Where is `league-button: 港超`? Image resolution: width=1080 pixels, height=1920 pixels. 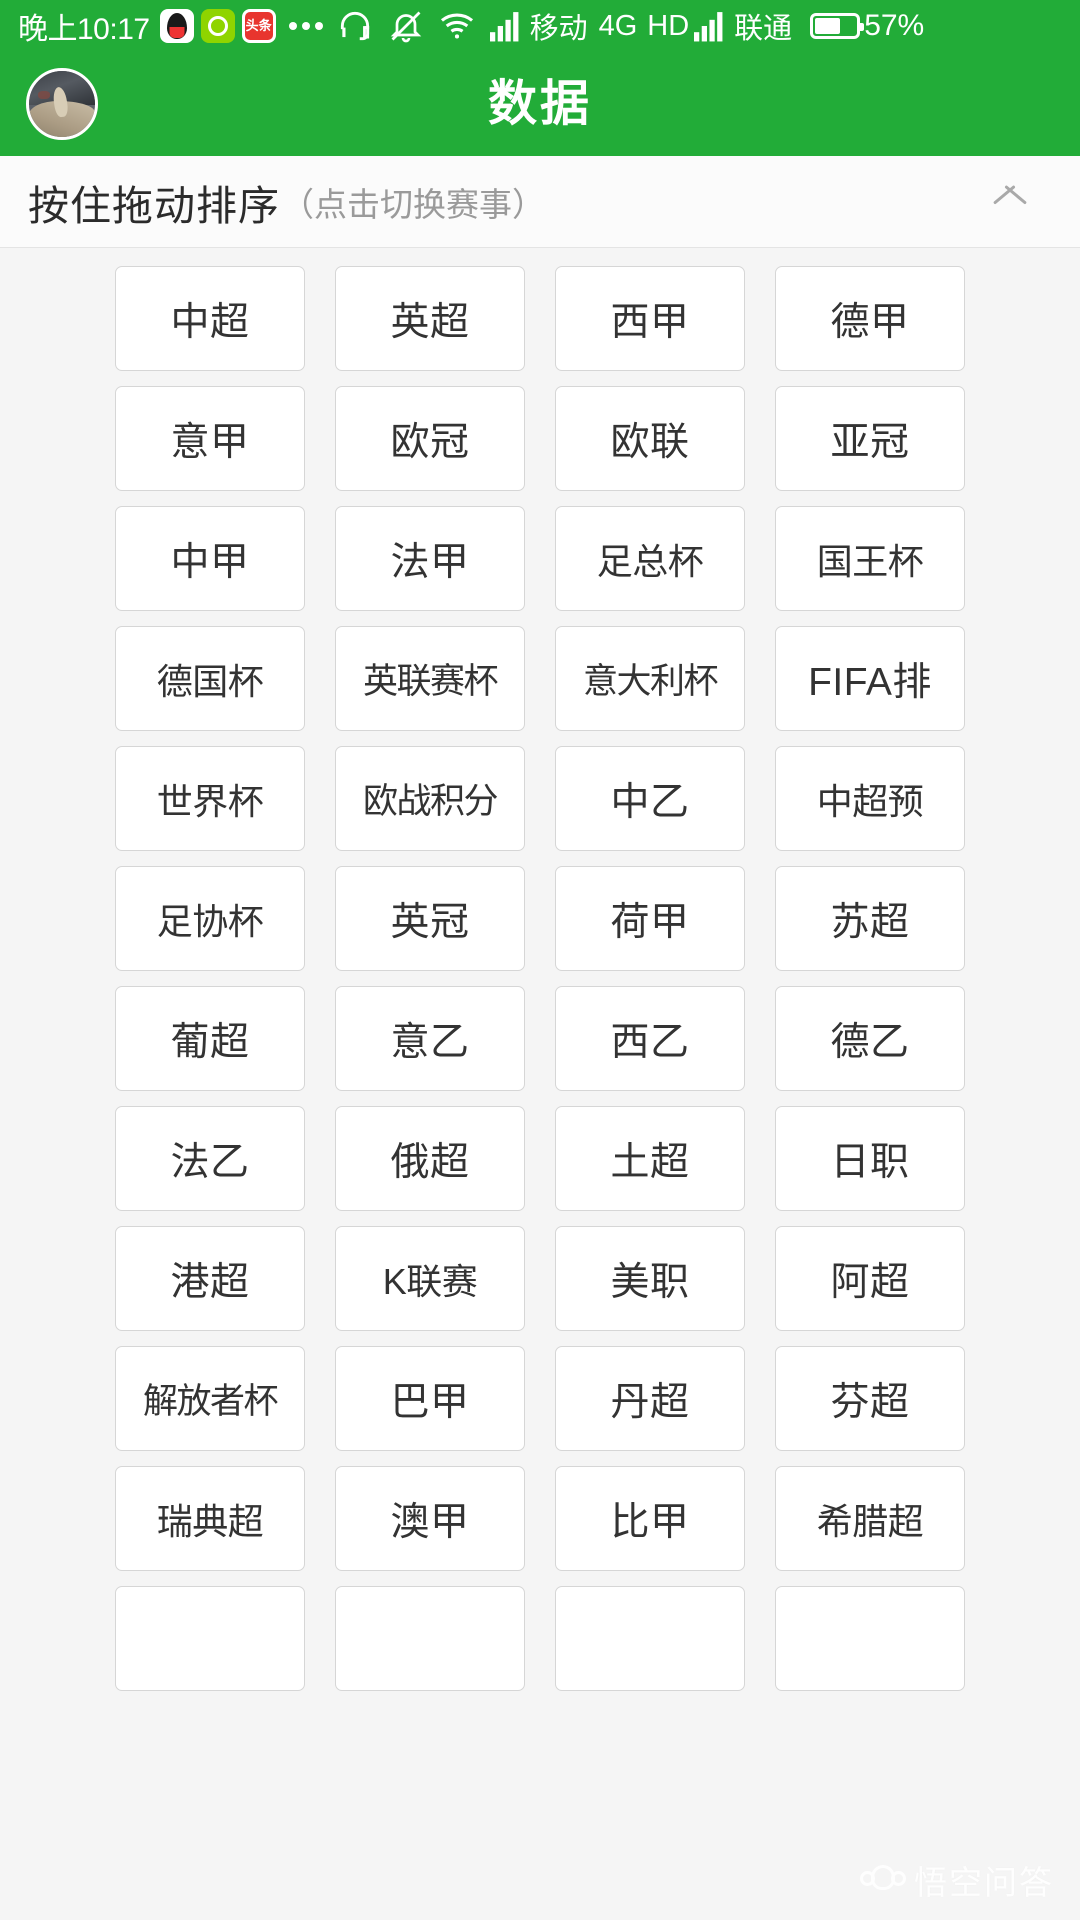
league-button: 港超 is located at coordinates (210, 1278).